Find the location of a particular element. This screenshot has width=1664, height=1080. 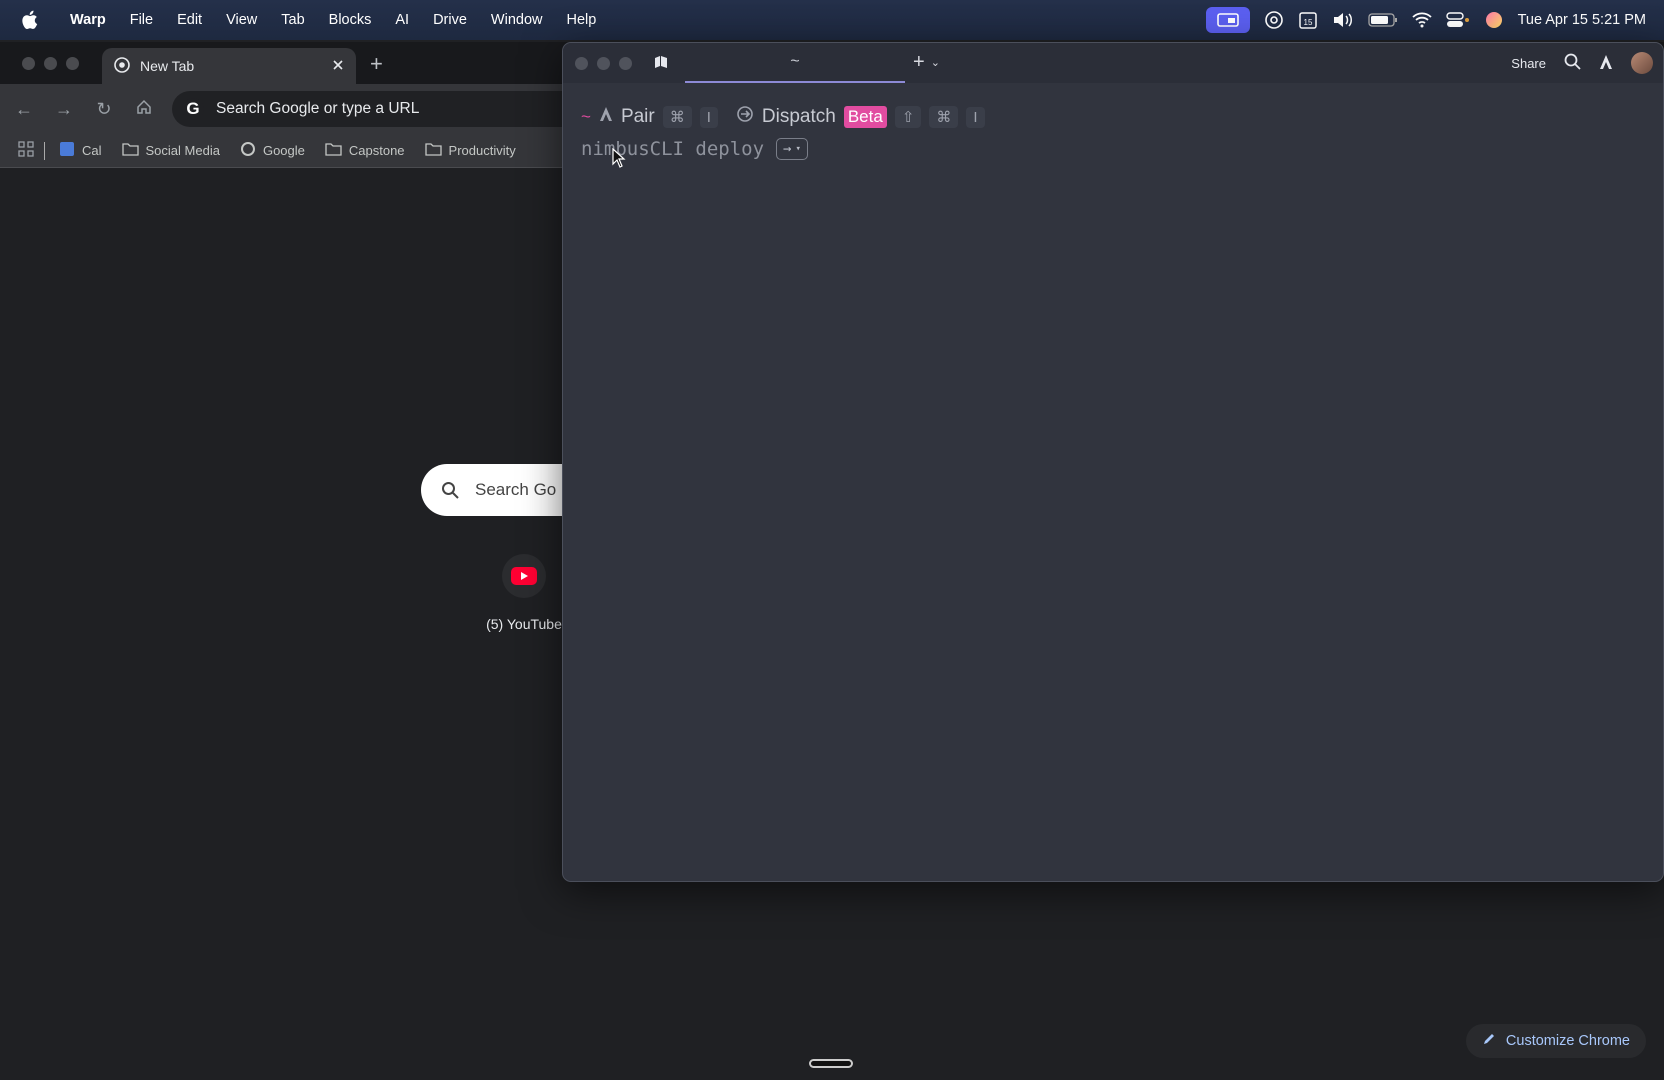

mouse-cursor-icon is located at coordinates (619, 160).